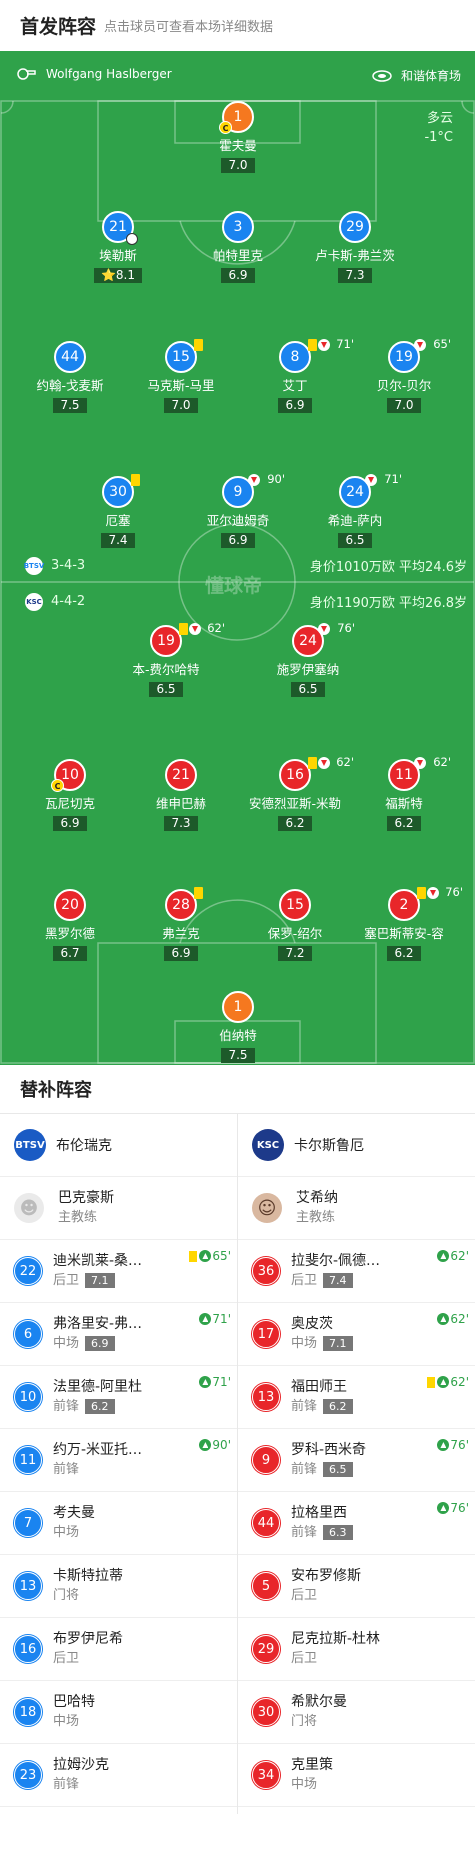  Describe the element at coordinates (238, 510) in the screenshot. I see `home-player-9: 9 90' 亚尔迪姆奇 6.9` at that location.